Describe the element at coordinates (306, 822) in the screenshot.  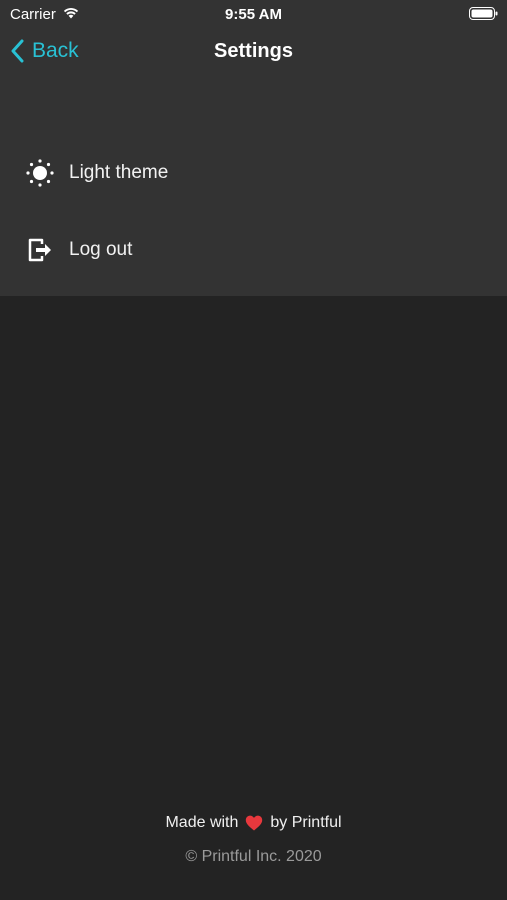
I see `by-printful-text: by Printful` at that location.